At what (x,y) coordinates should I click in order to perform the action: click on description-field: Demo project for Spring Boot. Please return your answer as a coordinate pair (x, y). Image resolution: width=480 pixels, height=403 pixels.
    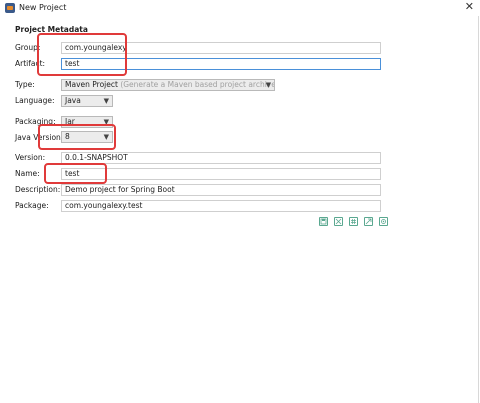
    Looking at the image, I should click on (221, 190).